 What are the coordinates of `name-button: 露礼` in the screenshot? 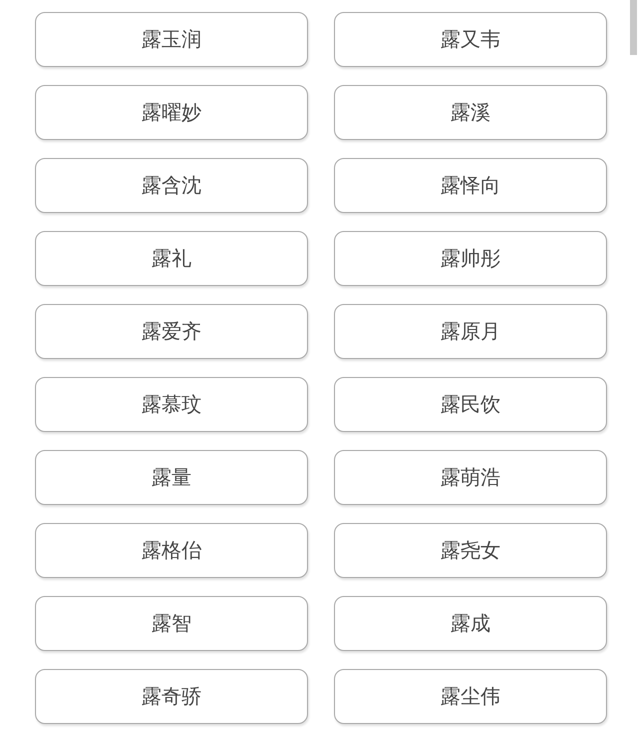 It's located at (171, 258).